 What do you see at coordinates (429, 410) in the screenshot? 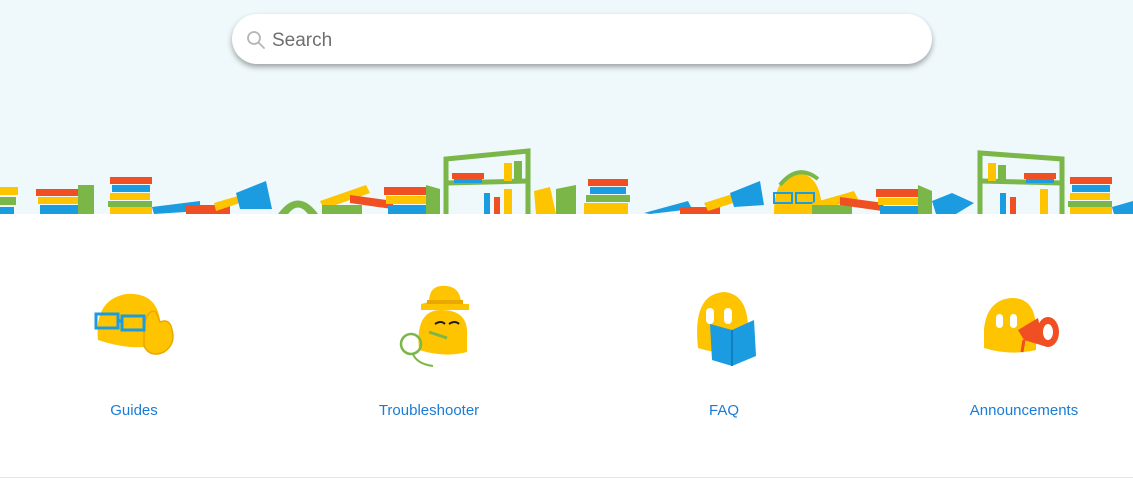
I see `category-label-troubleshooter: Troubleshooter` at bounding box center [429, 410].